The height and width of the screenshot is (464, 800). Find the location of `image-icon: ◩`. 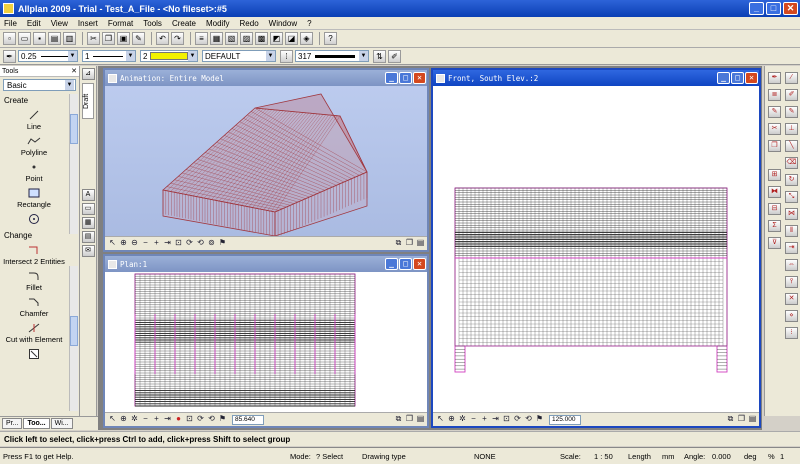

image-icon: ◩ is located at coordinates (276, 38).